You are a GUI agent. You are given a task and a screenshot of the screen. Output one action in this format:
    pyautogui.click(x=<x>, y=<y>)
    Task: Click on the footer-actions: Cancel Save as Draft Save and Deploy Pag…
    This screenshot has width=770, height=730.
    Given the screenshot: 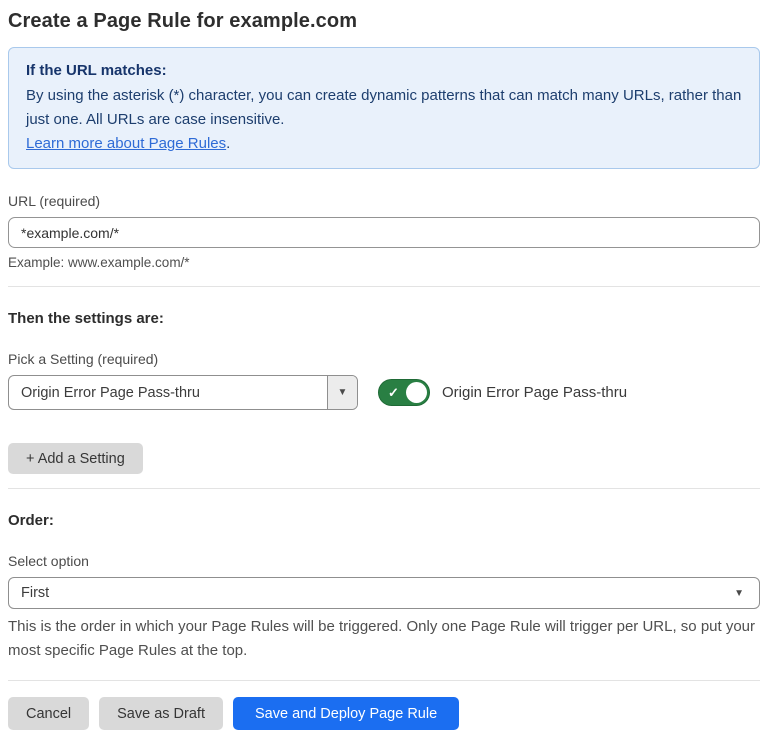 What is the action you would take?
    pyautogui.click(x=384, y=713)
    